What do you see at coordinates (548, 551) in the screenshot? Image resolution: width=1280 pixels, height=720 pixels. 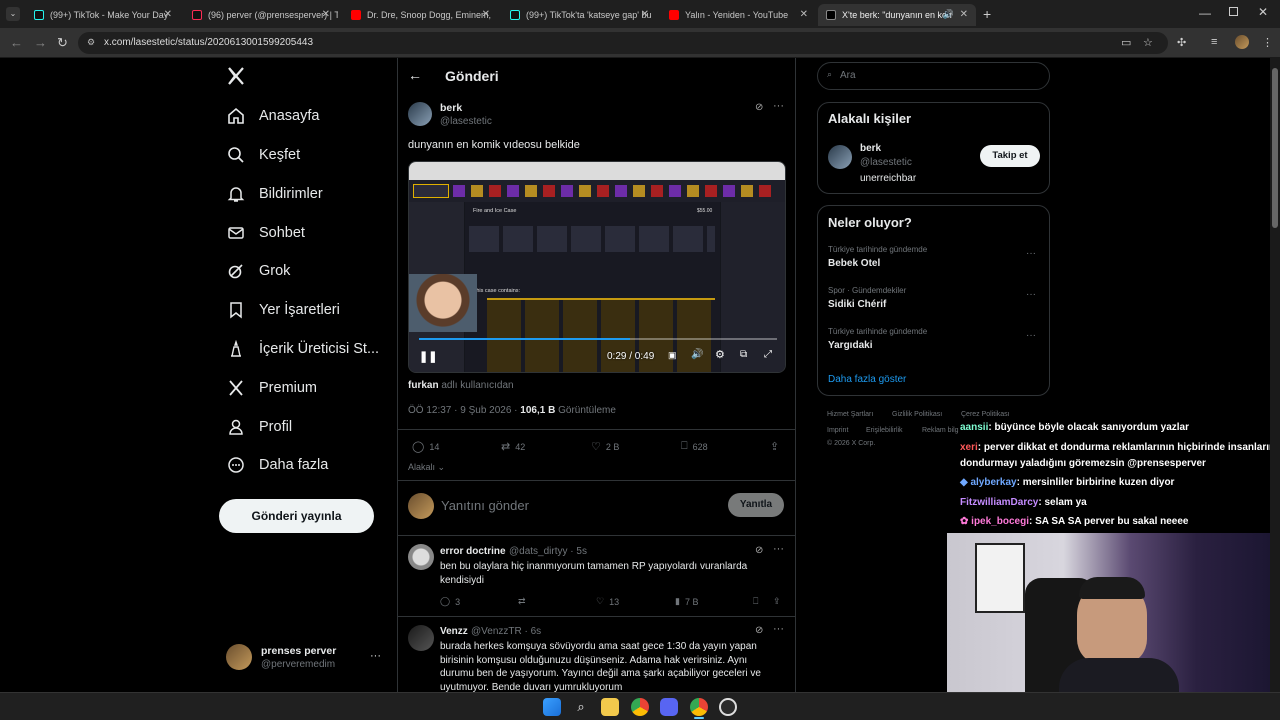 I see `reply-handle: @dats_dirtyy · 5s` at bounding box center [548, 551].